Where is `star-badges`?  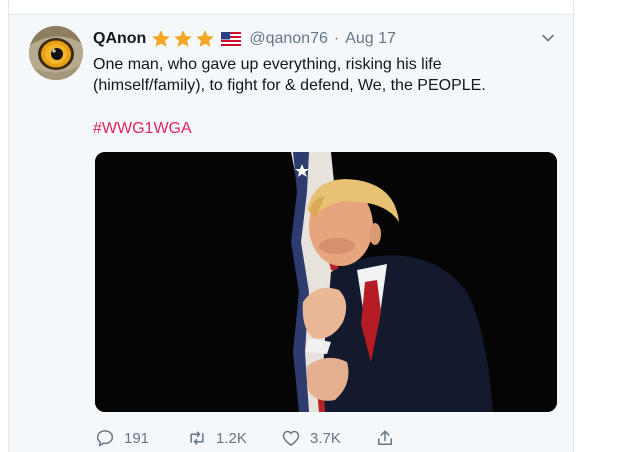 star-badges is located at coordinates (183, 39).